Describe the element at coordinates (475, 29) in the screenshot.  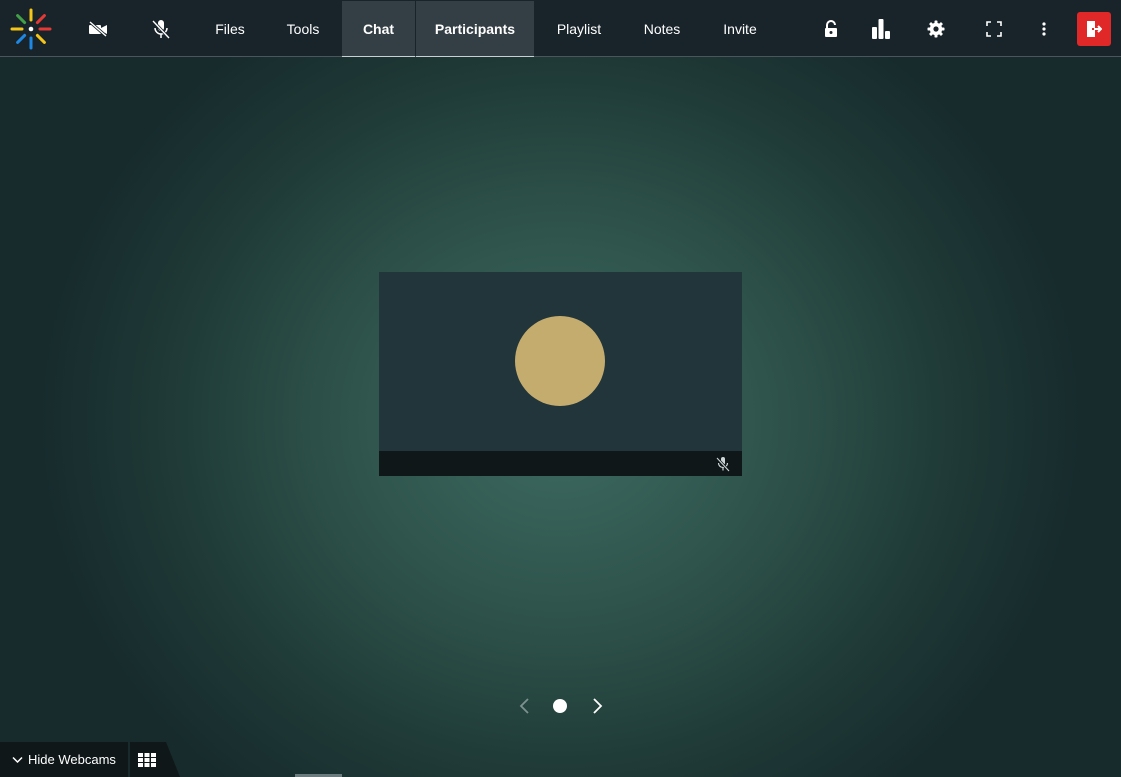
I see `tab-participants: Participants` at that location.